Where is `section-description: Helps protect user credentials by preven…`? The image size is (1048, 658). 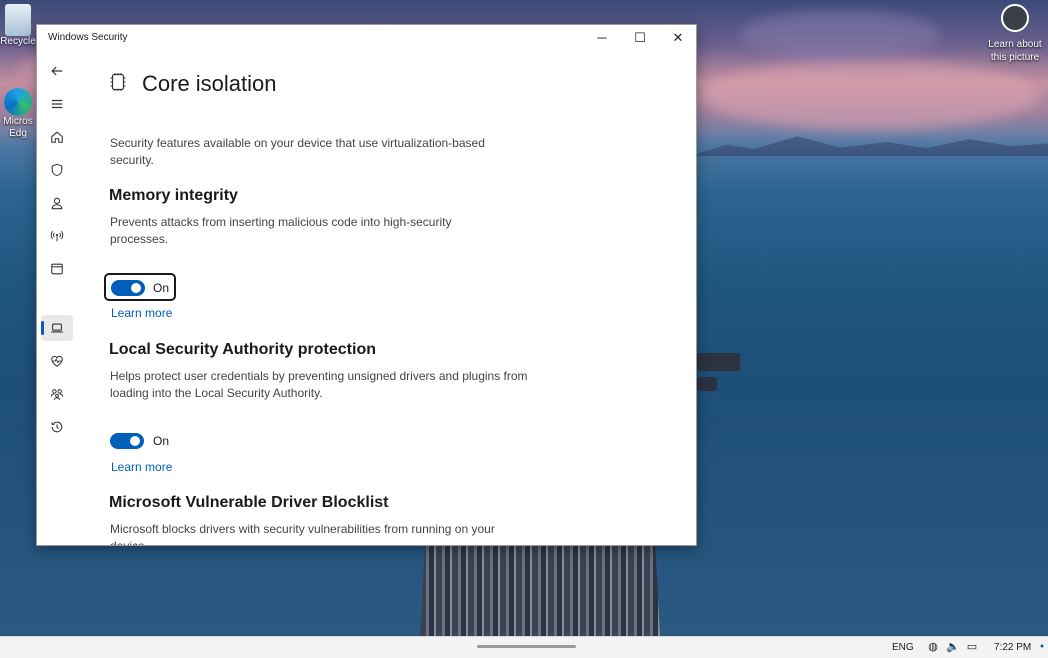
section-description: Helps protect user credentials by preven… is located at coordinates (319, 384).